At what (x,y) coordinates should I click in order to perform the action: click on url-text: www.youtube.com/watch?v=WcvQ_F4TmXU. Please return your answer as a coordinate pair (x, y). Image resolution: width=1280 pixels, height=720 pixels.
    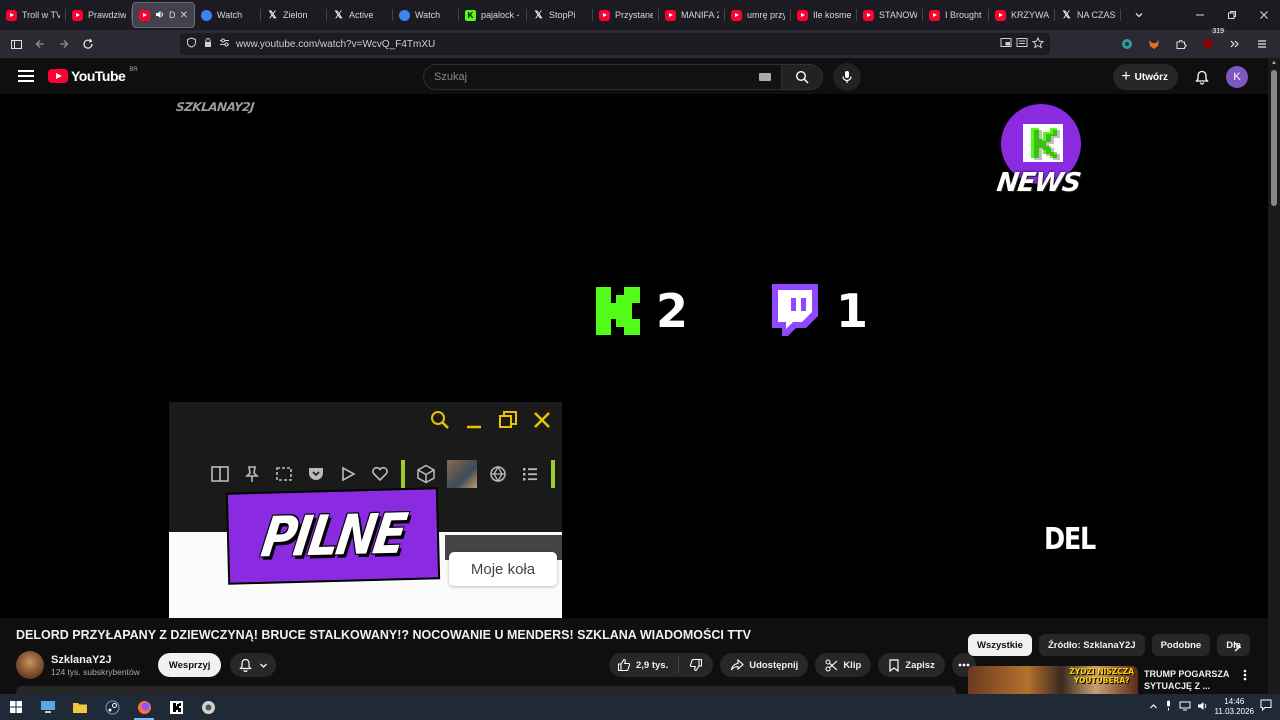
    Looking at the image, I should click on (335, 44).